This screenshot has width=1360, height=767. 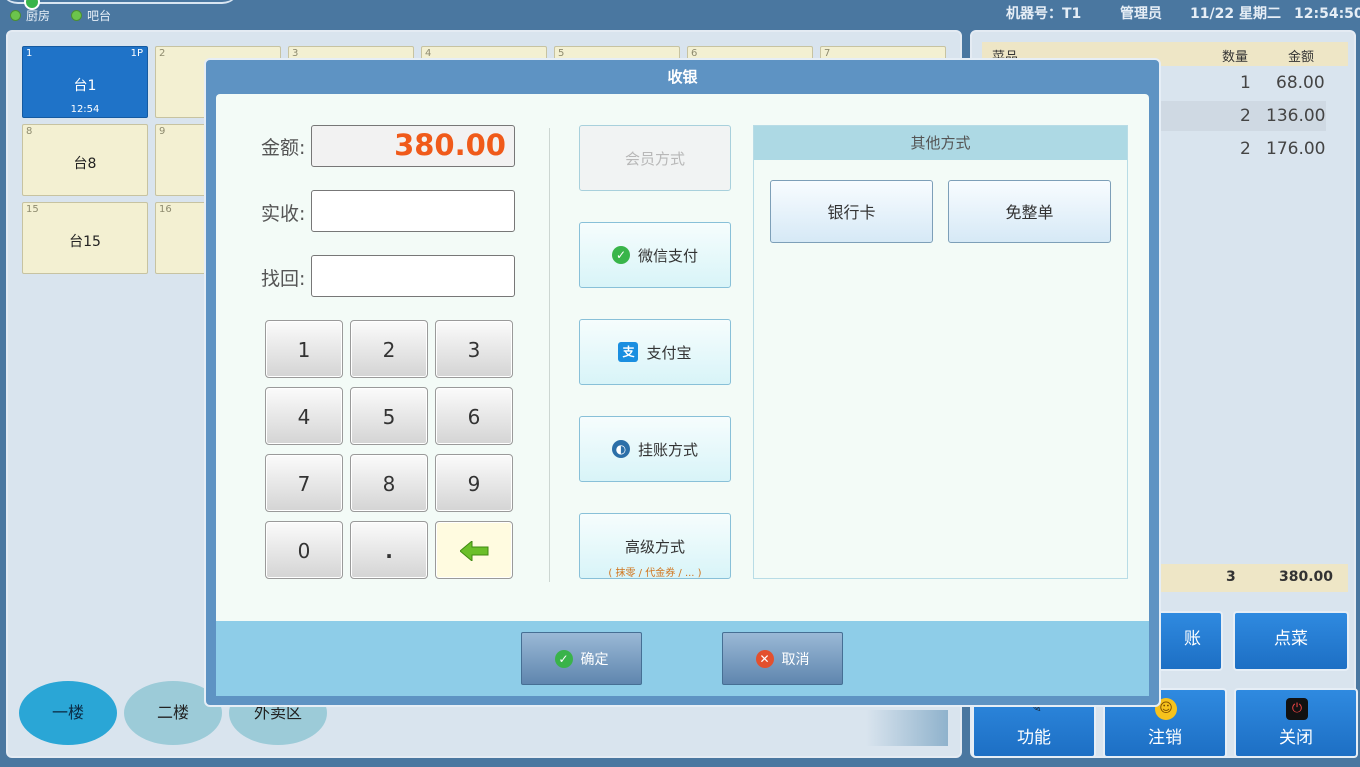 What do you see at coordinates (474, 483) in the screenshot?
I see `key-9: 9` at bounding box center [474, 483].